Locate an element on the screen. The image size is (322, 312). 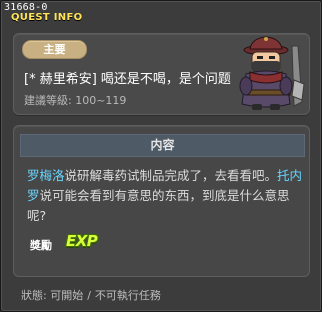
status-extra: 不可執行任務 is located at coordinates (127, 295).